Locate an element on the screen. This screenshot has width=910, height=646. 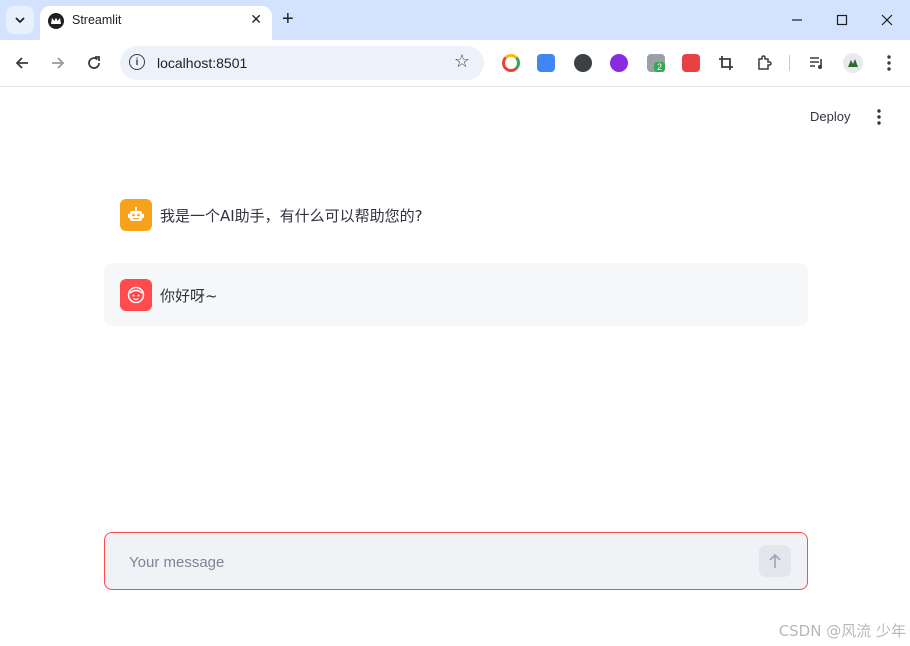
assistant-avatar is located at coordinates (136, 215).